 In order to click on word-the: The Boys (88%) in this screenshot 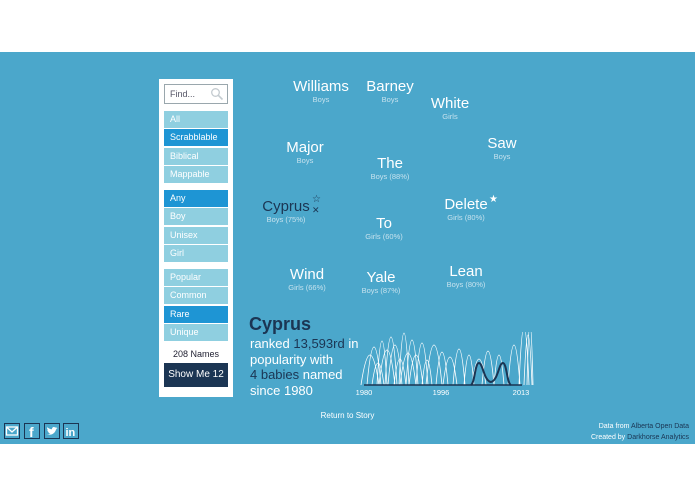, I will do `click(390, 169)`.